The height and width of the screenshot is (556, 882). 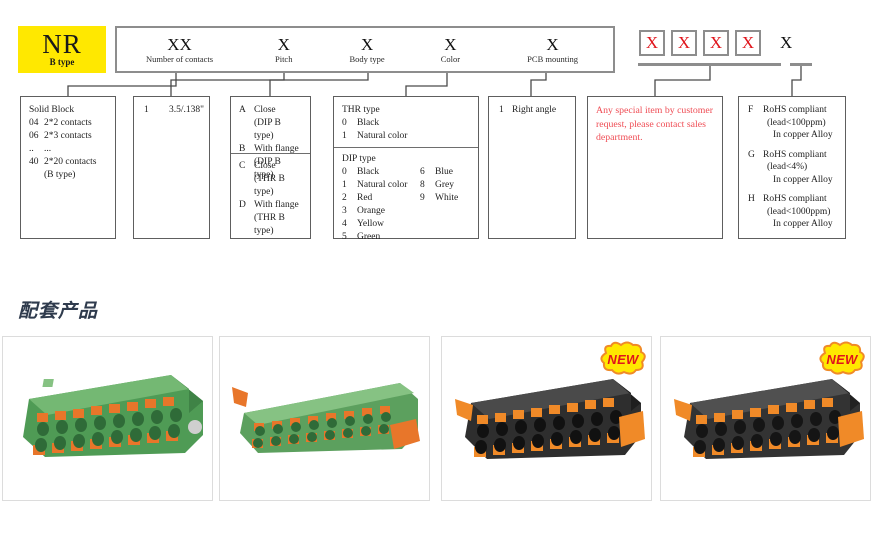 I want to click on dip-color-key: 1, so click(x=344, y=185).